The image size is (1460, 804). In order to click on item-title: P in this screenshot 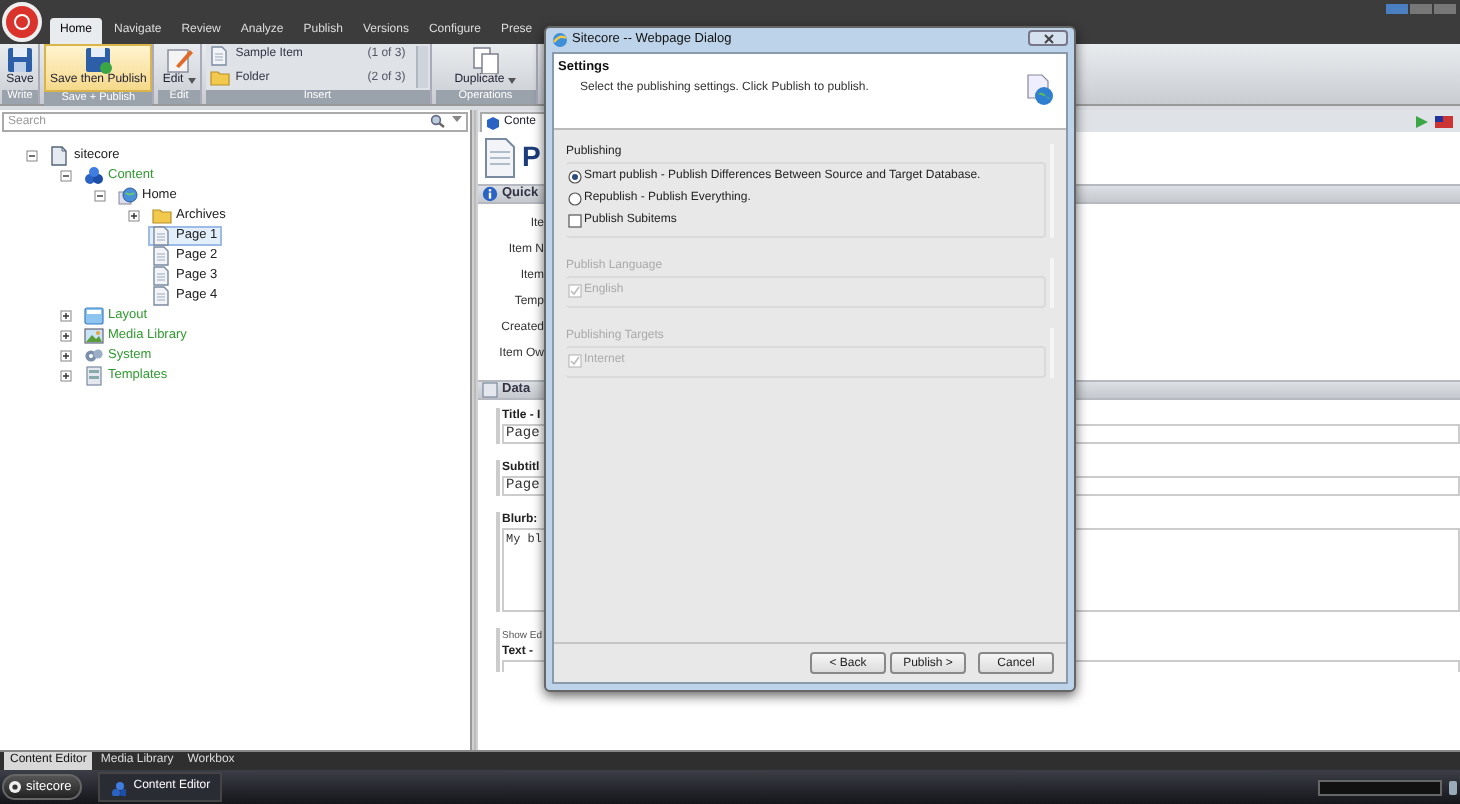, I will do `click(531, 157)`.